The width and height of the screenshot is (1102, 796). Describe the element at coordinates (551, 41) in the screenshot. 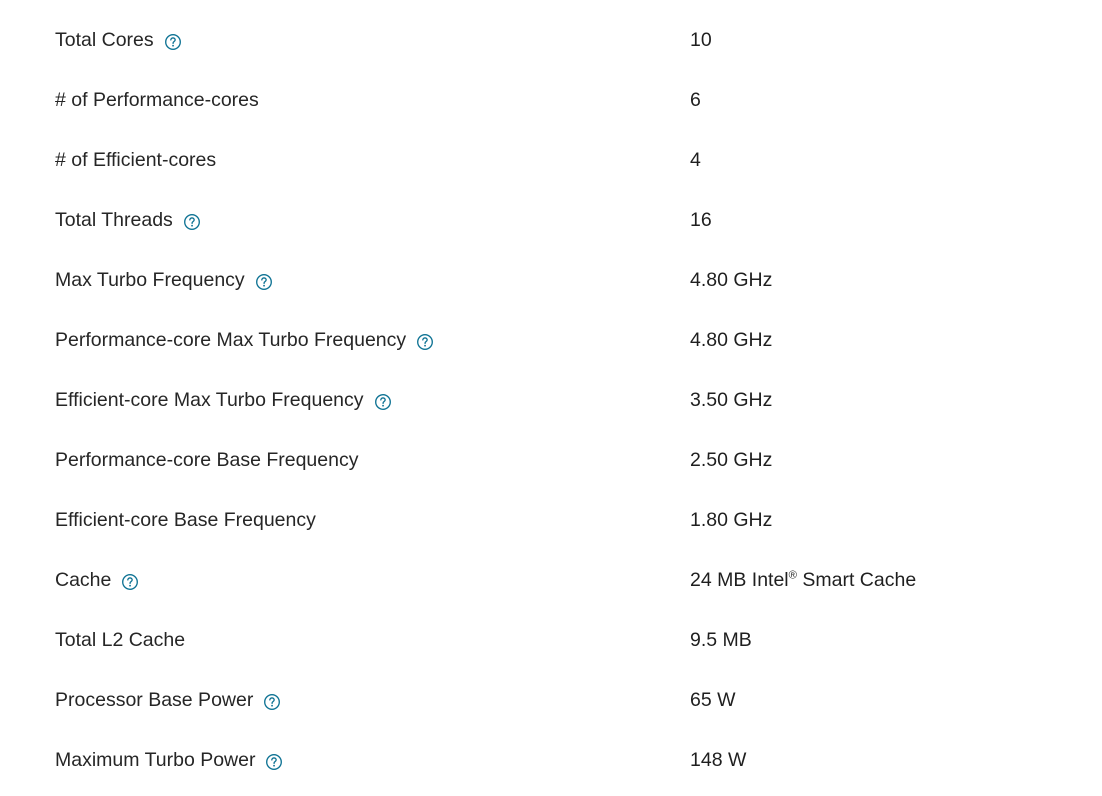

I see `spec-row: Total Cores 10` at that location.